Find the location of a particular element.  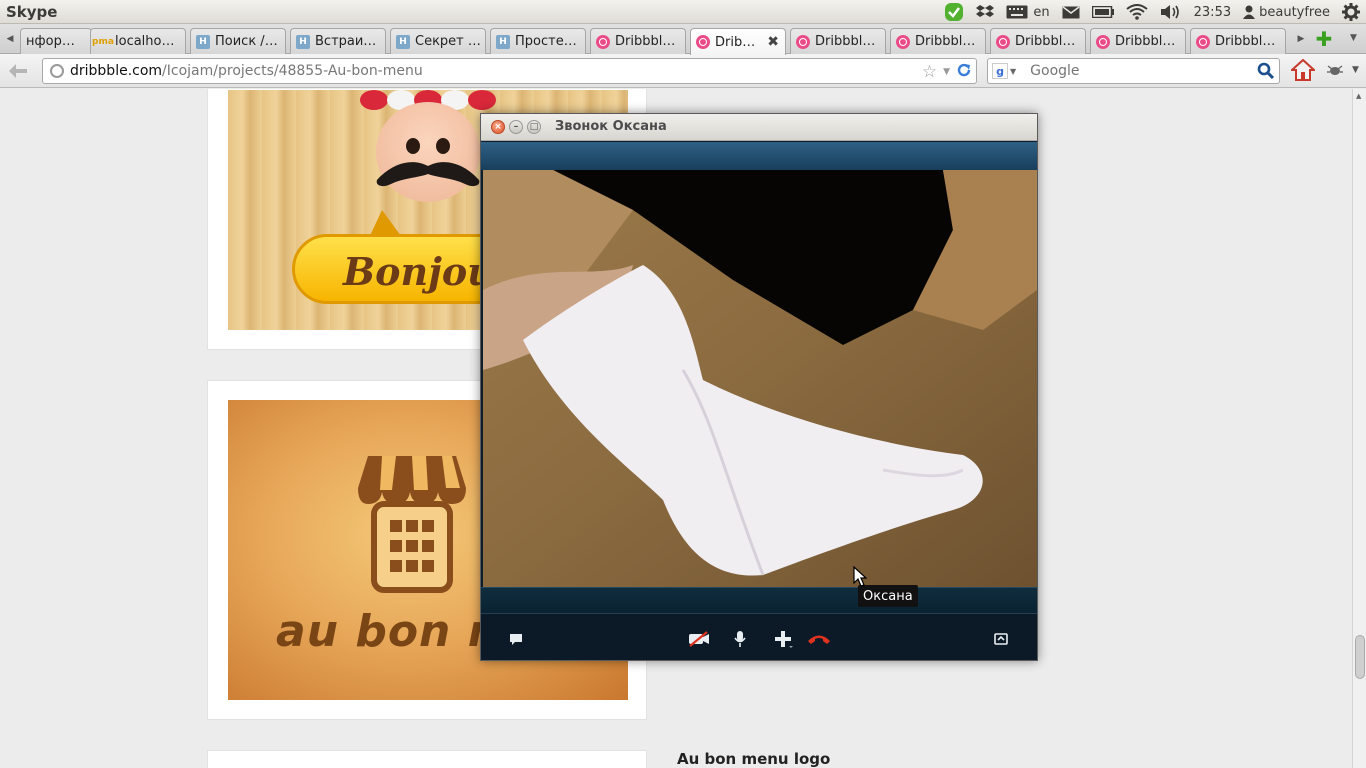

new-tab-plus-icon: ✚ is located at coordinates (1324, 39).